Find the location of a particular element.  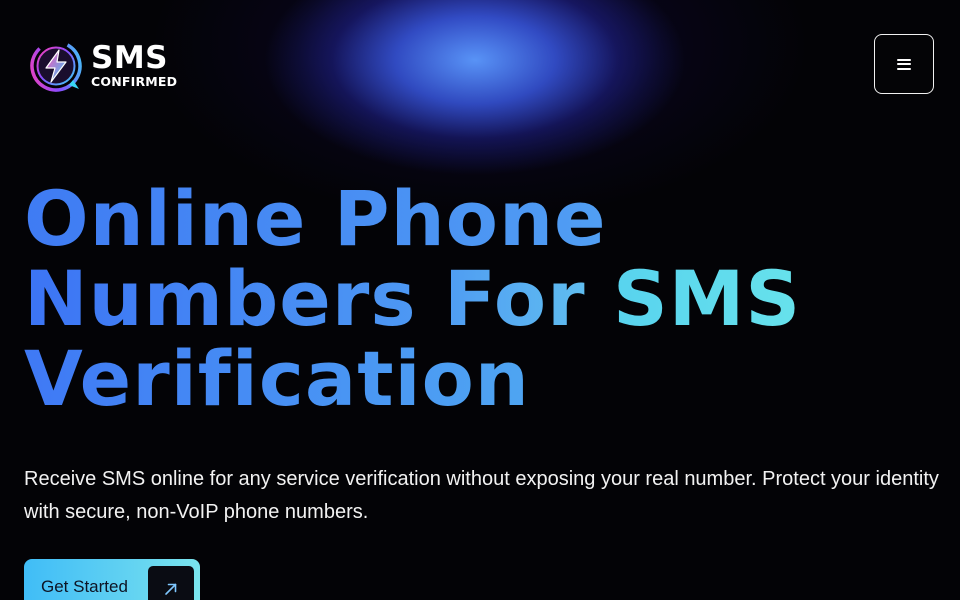

site-logo: SMS CONFIRMED is located at coordinates (113, 66).